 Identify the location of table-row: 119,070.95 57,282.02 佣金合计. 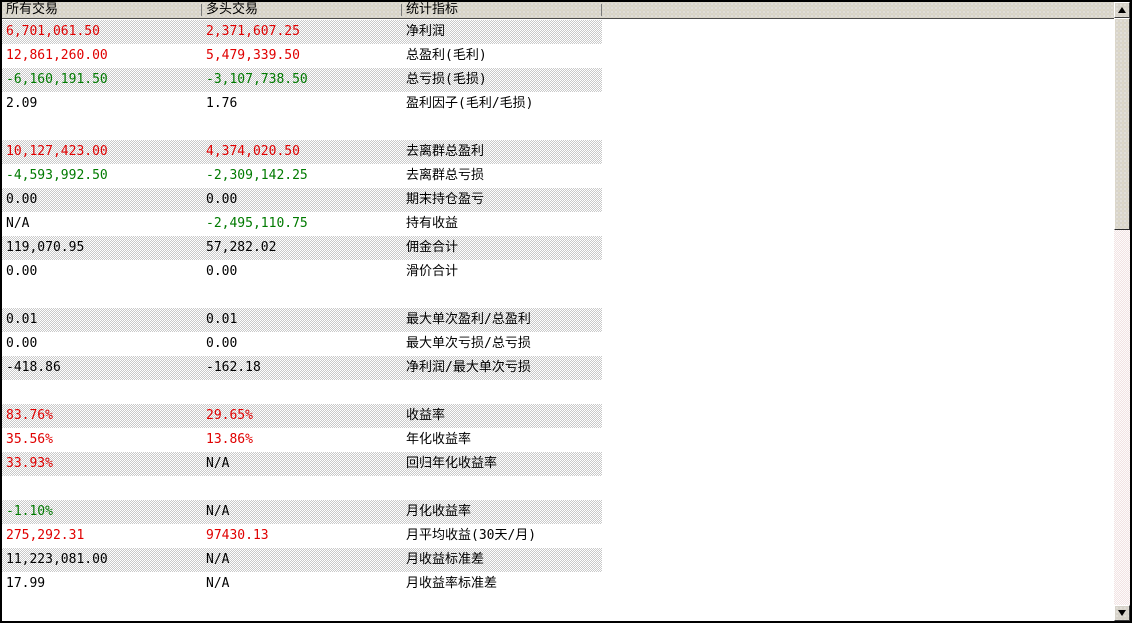
(302, 248).